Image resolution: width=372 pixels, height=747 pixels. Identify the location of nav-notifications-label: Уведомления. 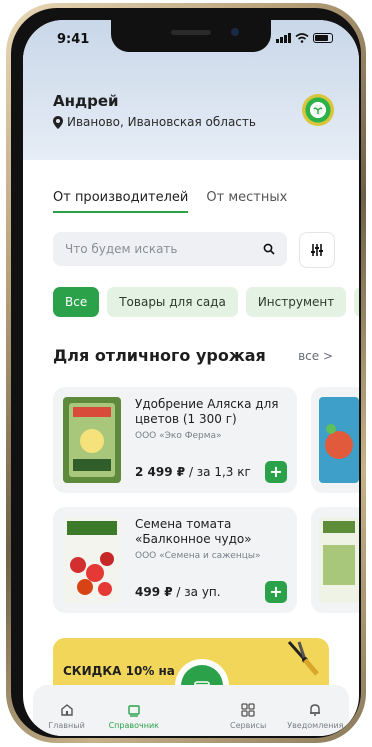
(315, 725).